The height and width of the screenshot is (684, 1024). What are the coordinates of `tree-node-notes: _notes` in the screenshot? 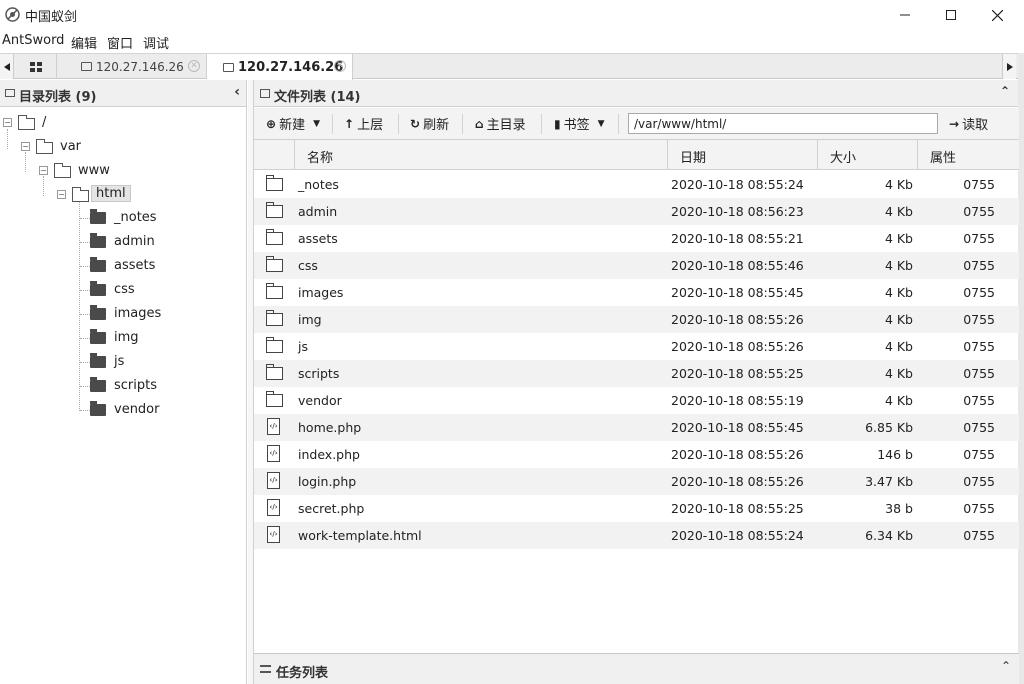 It's located at (135, 217).